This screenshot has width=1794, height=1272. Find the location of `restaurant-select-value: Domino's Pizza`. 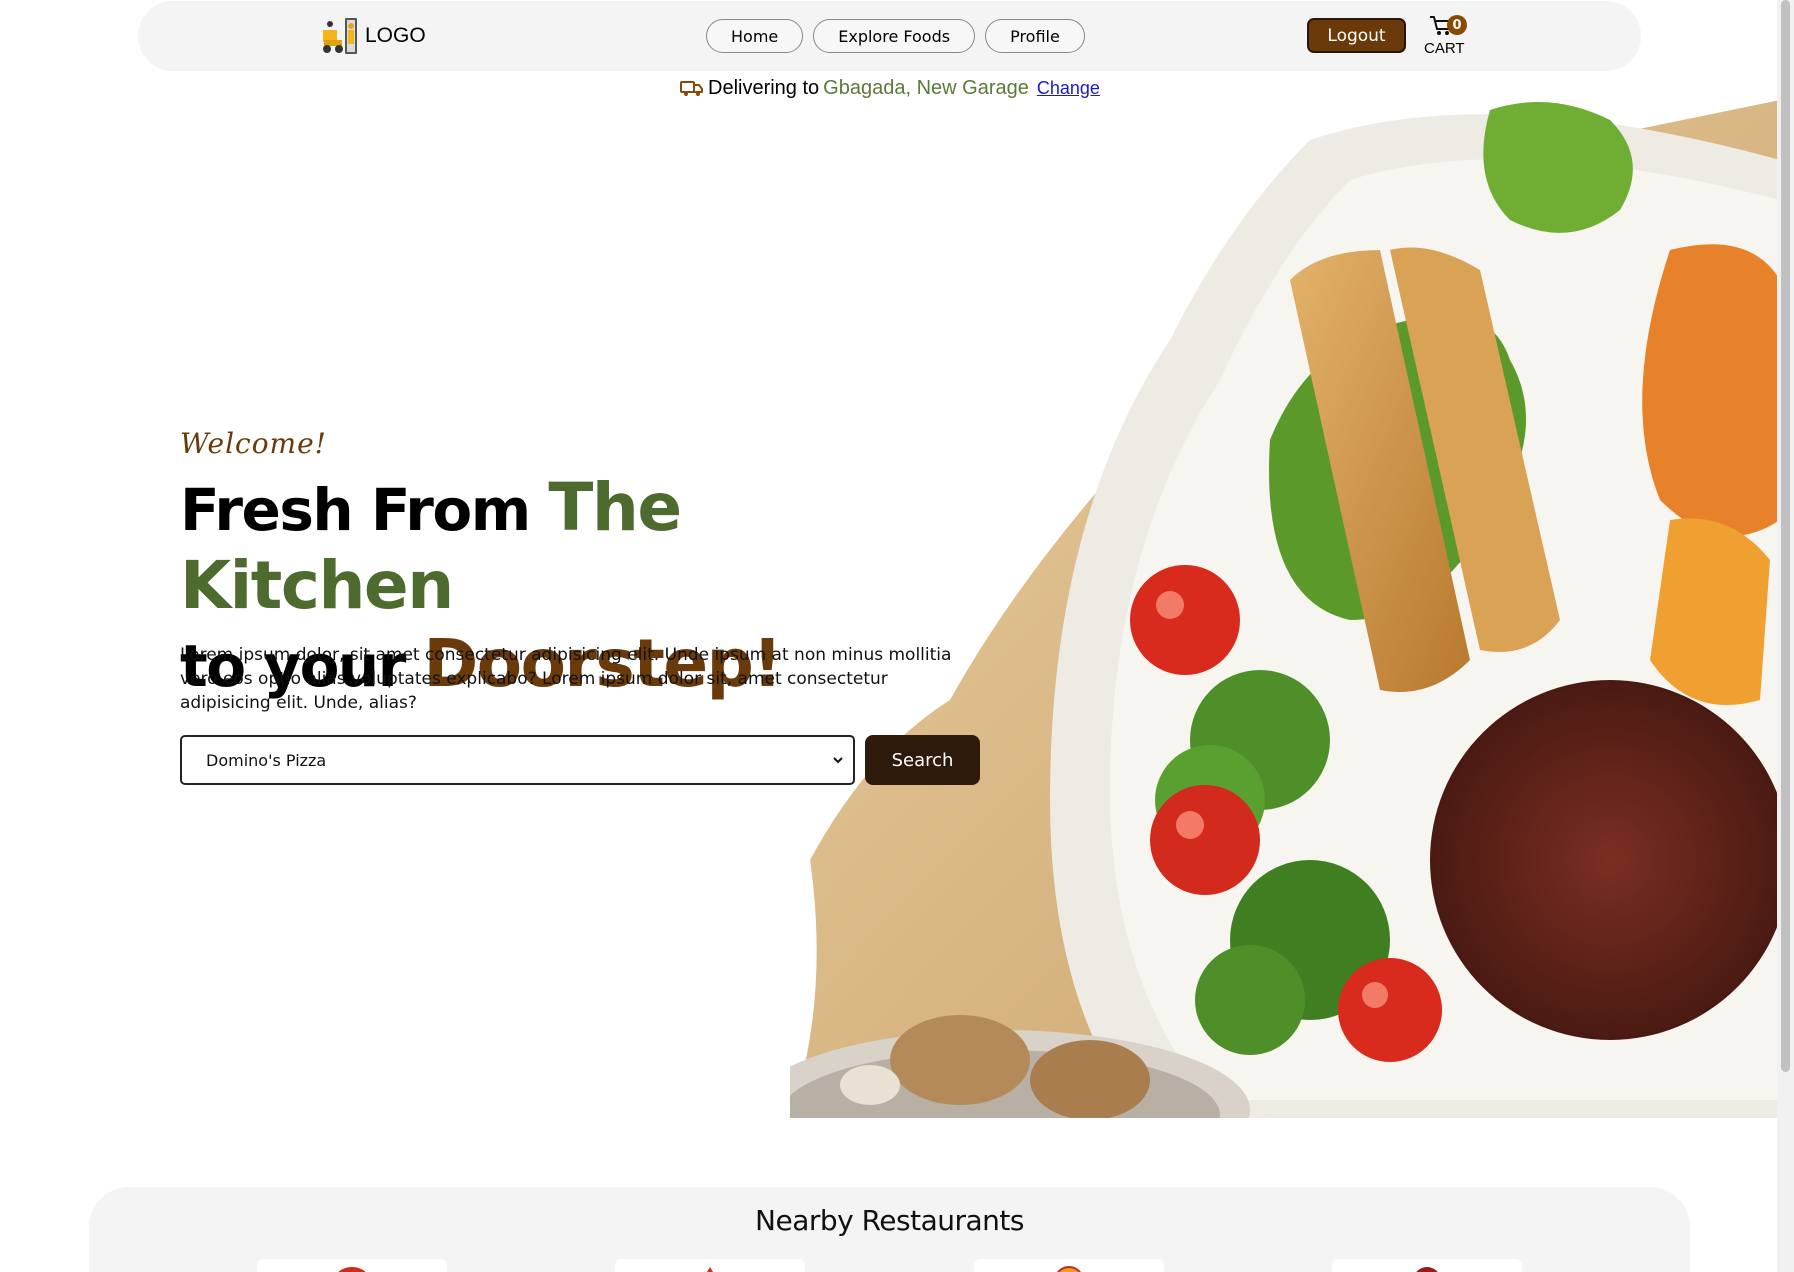

restaurant-select-value: Domino's Pizza is located at coordinates (266, 760).